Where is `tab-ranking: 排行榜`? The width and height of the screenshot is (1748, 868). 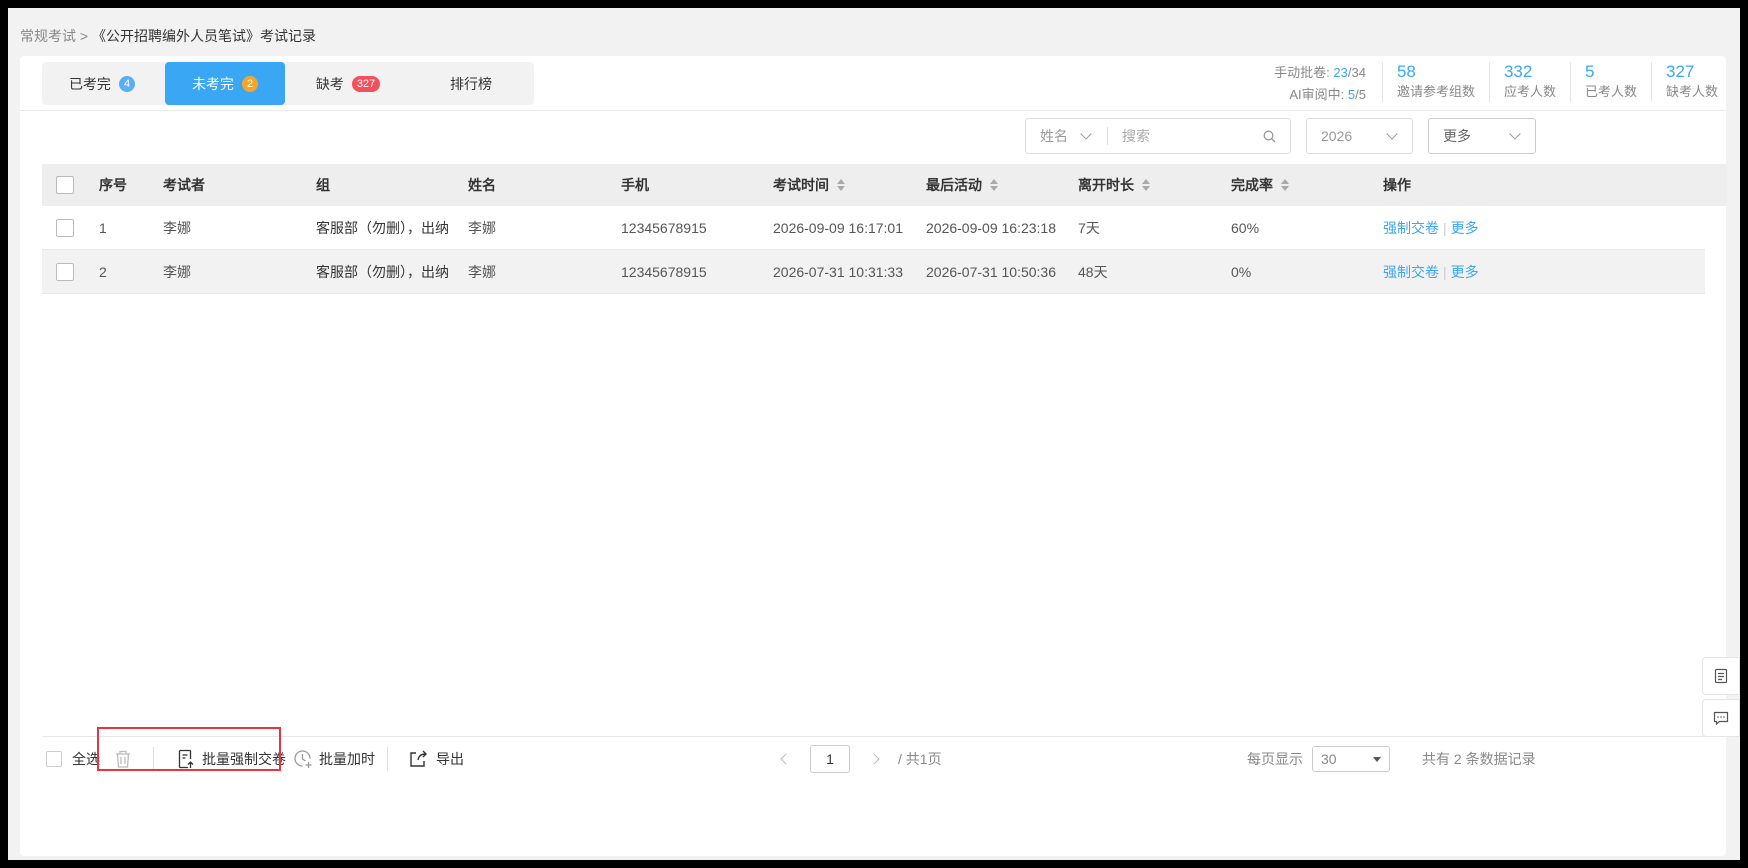 tab-ranking: 排行榜 is located at coordinates (471, 83).